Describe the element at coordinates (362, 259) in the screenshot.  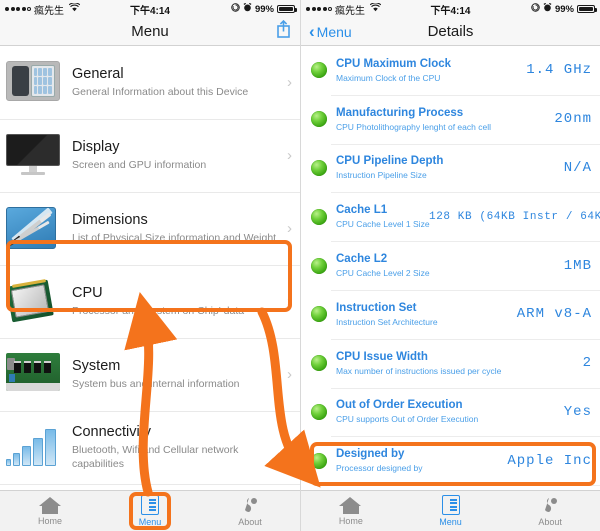
I see `detail-title: Cache L2` at that location.